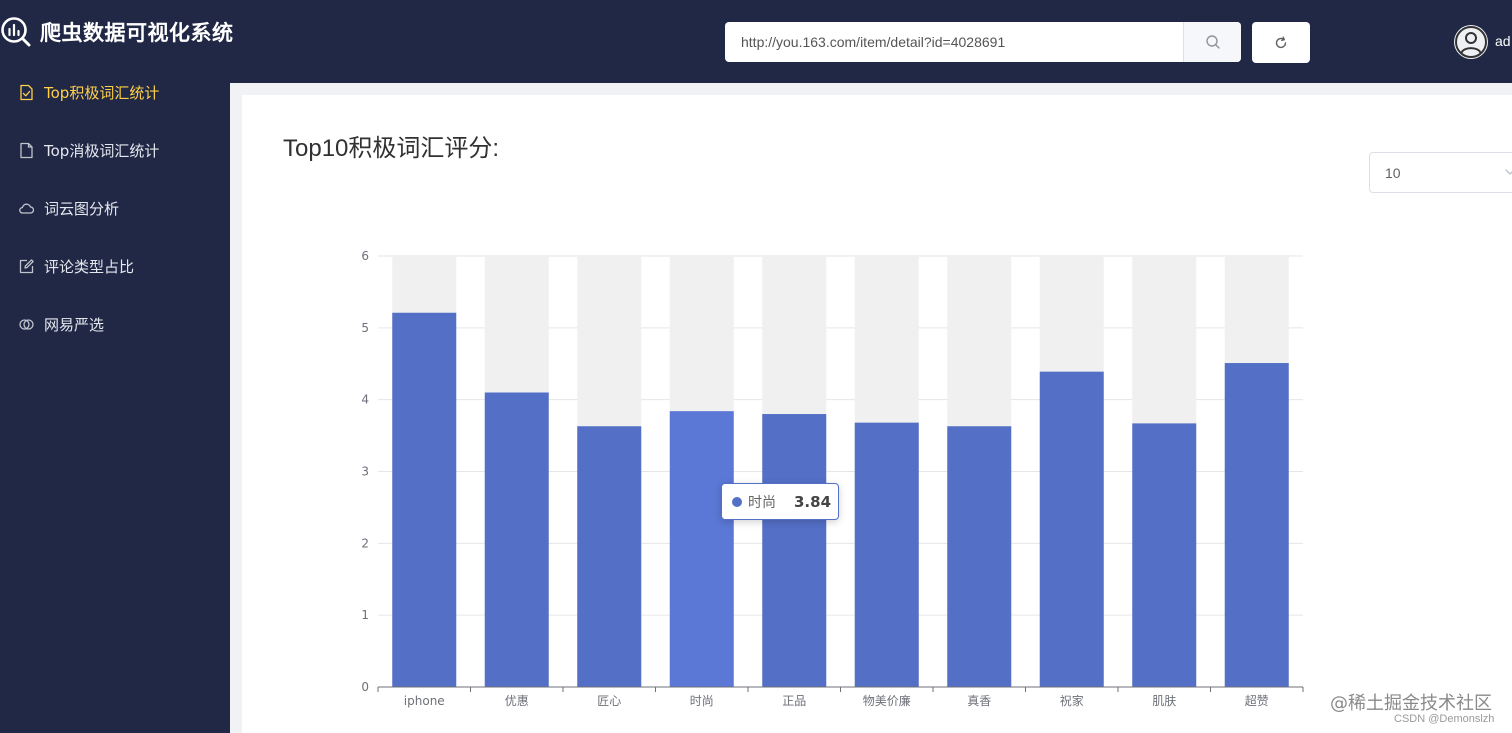  What do you see at coordinates (26, 265) in the screenshot?
I see `edit-icon` at bounding box center [26, 265].